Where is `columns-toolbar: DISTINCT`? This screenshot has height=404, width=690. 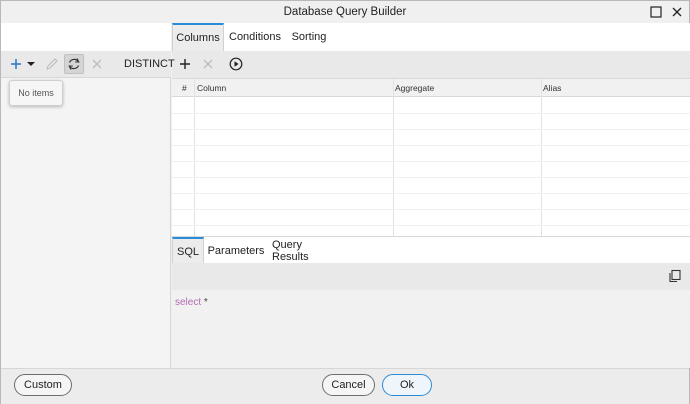
columns-toolbar: DISTINCT is located at coordinates (407, 64).